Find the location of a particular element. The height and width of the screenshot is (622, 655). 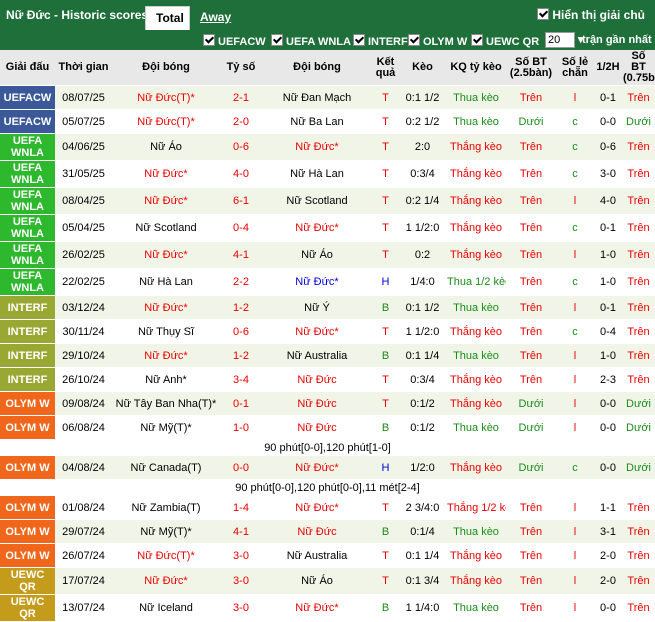

odd-even: c is located at coordinates (575, 228).